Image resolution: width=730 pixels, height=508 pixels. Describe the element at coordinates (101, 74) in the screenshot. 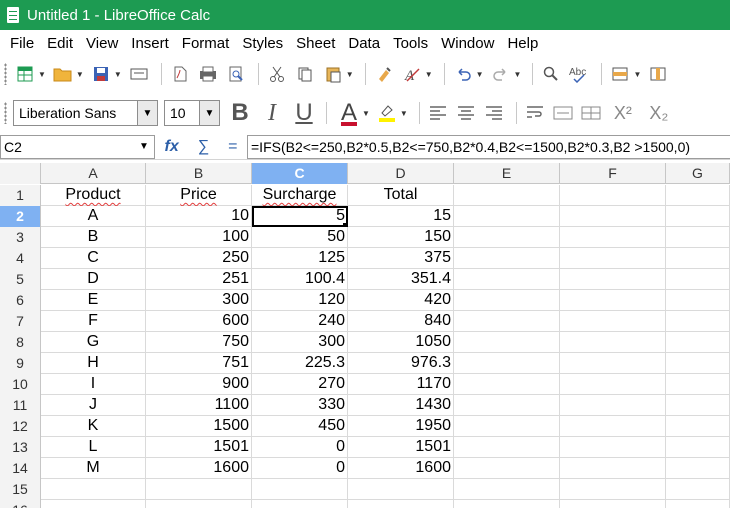

I see `save-icon` at that location.